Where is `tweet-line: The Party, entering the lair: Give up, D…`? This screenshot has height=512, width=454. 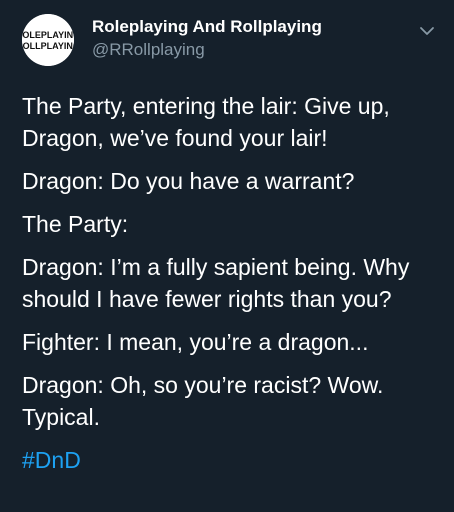 tweet-line: The Party, entering the lair: Give up, D… is located at coordinates (206, 122).